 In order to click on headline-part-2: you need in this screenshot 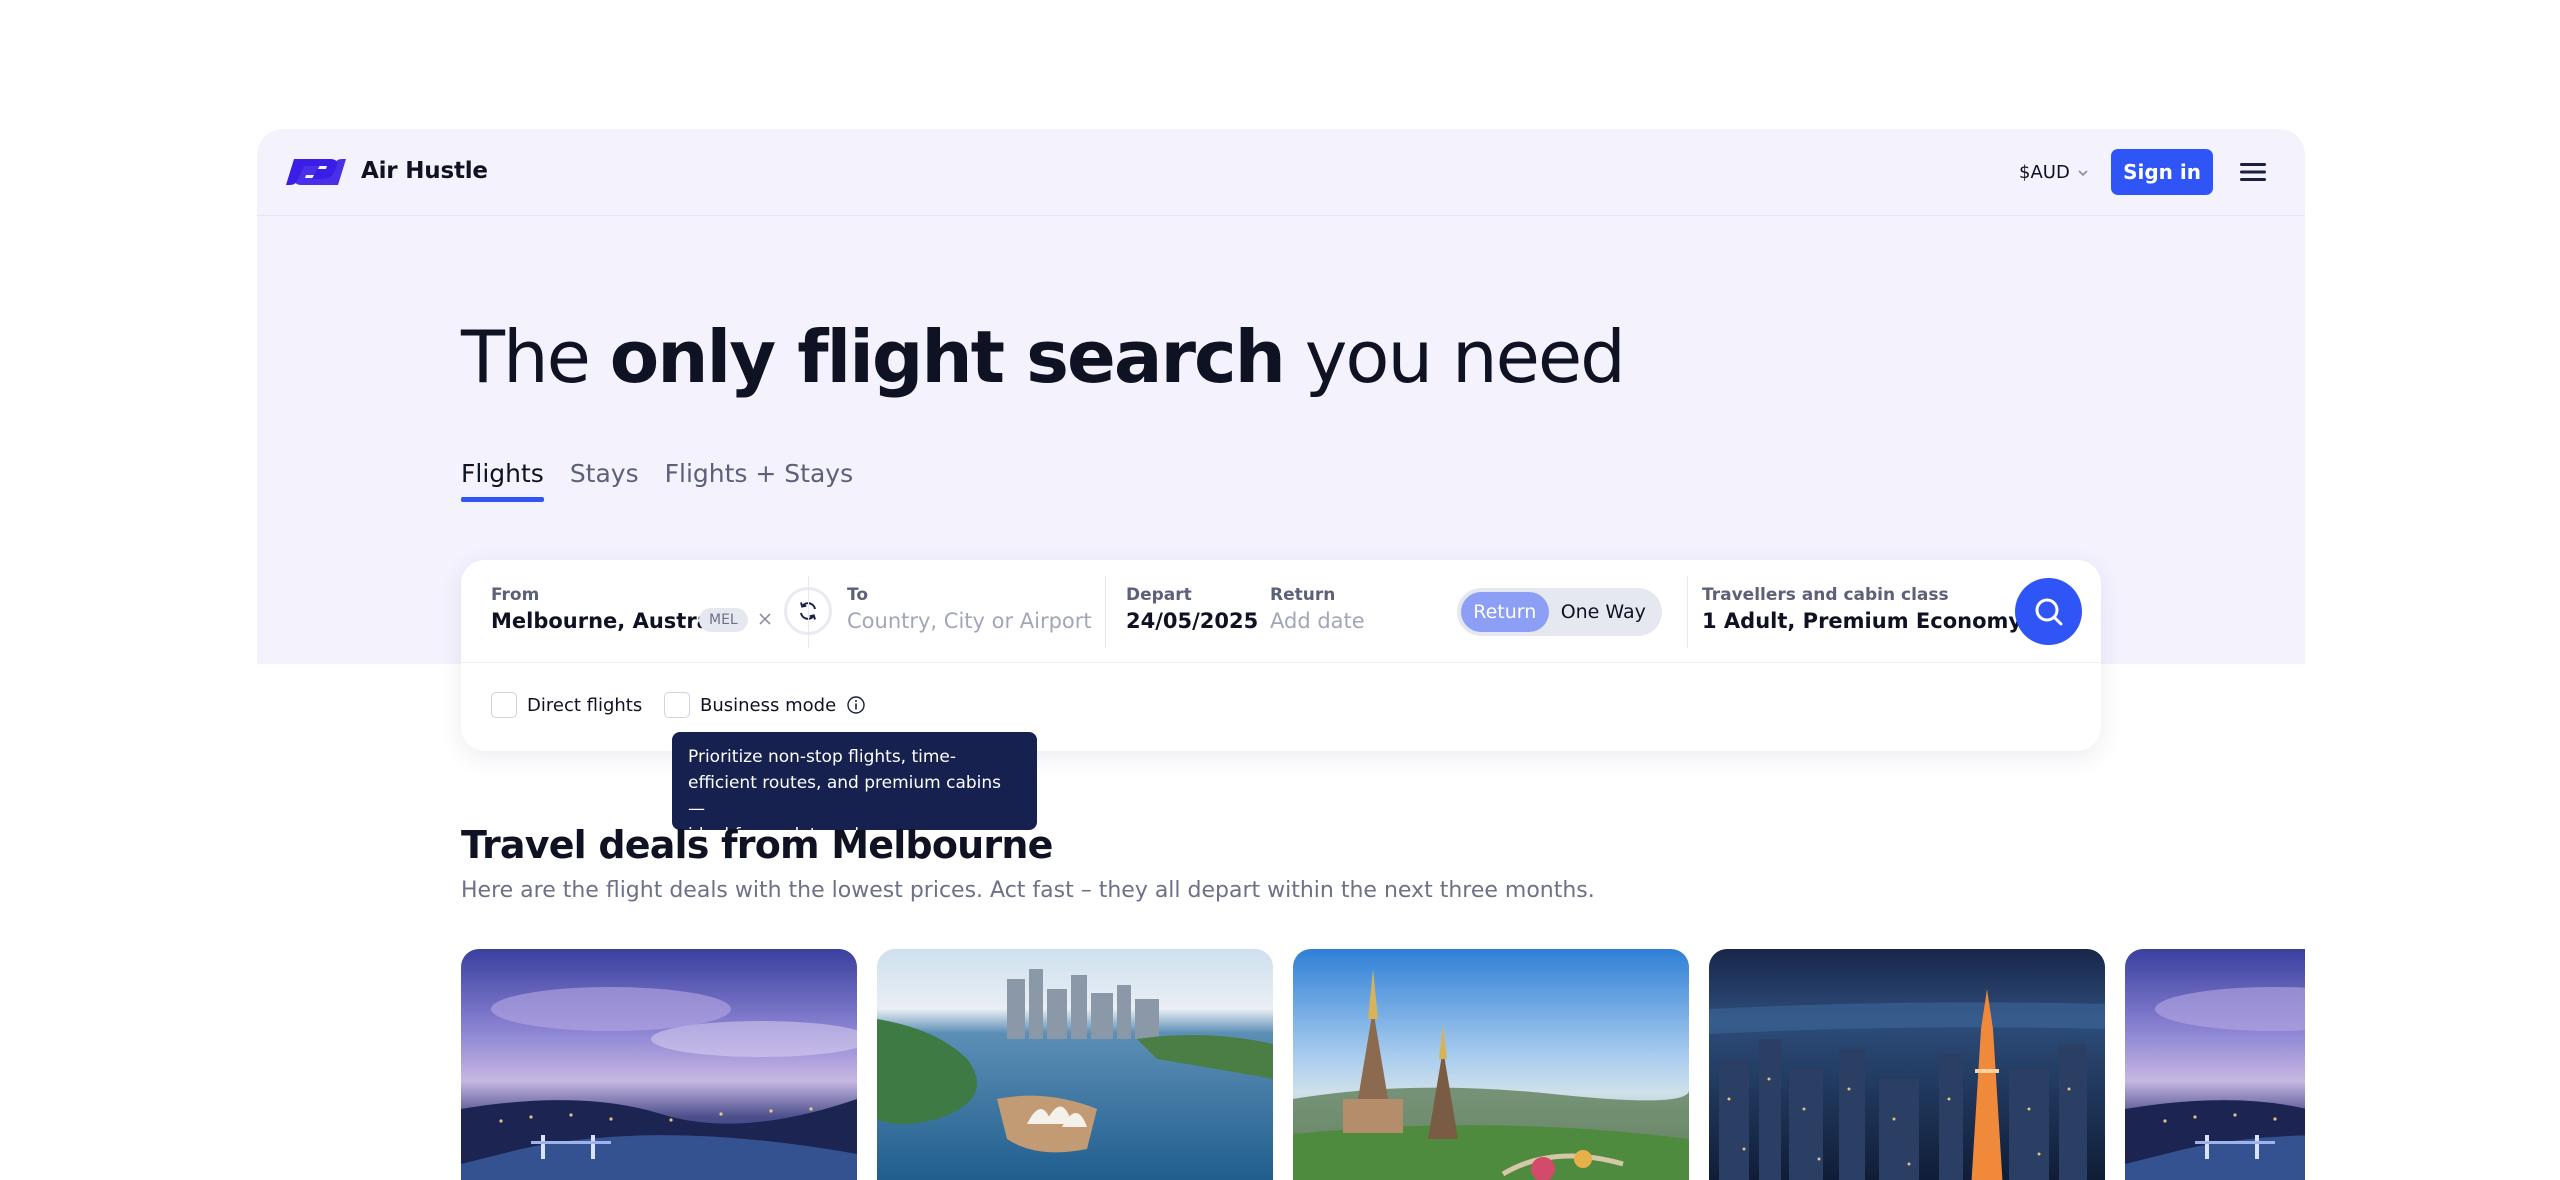, I will do `click(1454, 357)`.